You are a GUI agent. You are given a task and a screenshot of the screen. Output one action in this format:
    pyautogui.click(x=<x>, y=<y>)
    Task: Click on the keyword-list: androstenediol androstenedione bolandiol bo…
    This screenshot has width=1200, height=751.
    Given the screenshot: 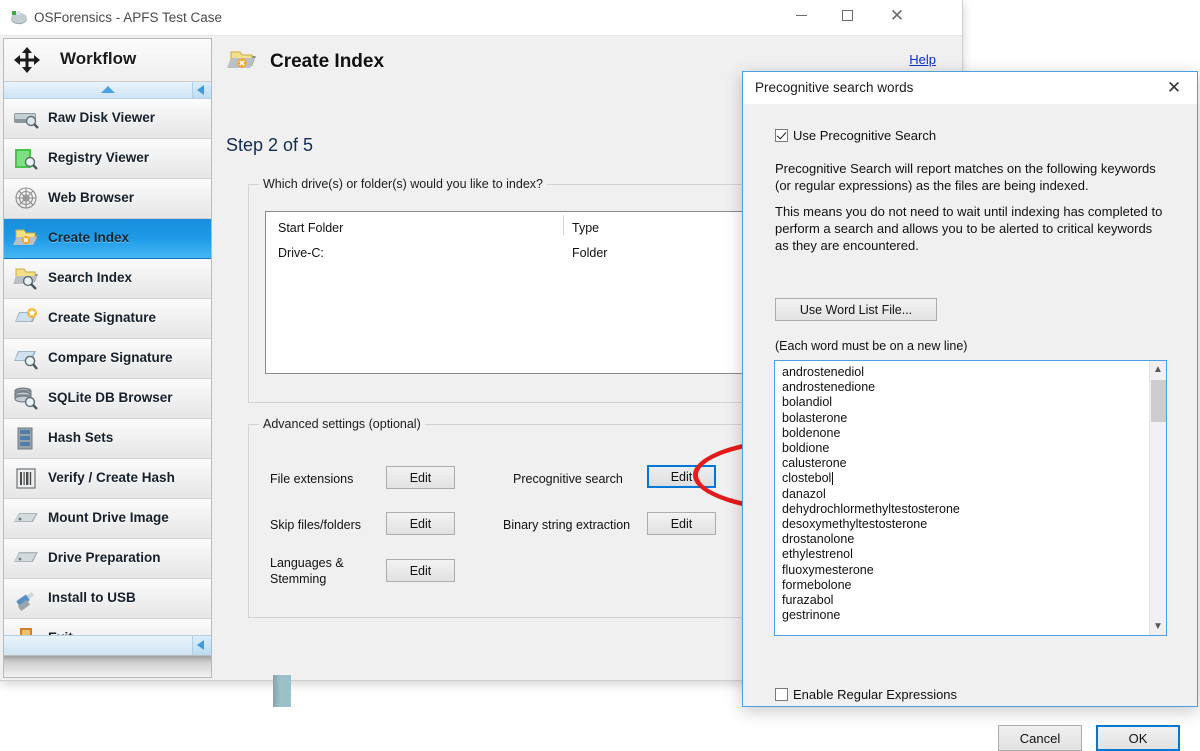 What is the action you would take?
    pyautogui.click(x=964, y=494)
    